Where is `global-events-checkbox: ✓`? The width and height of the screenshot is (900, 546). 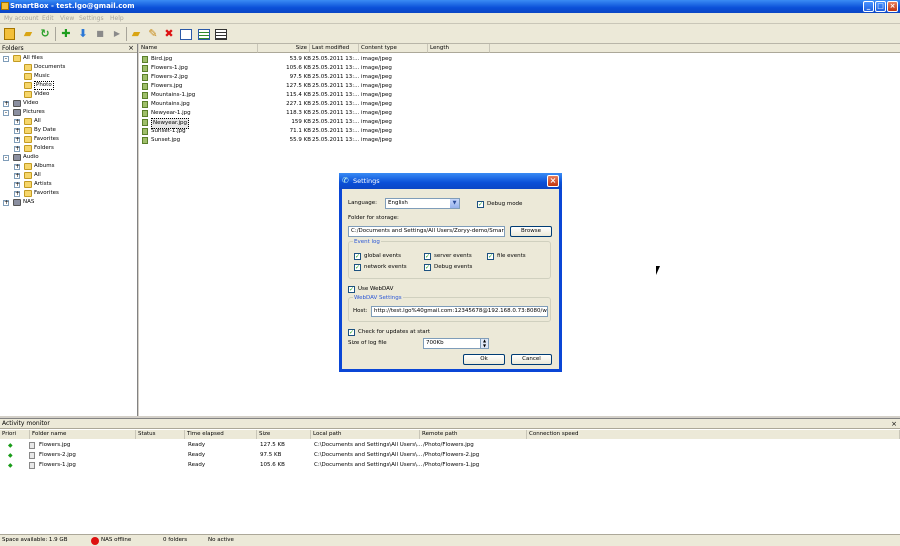 global-events-checkbox: ✓ is located at coordinates (357, 256).